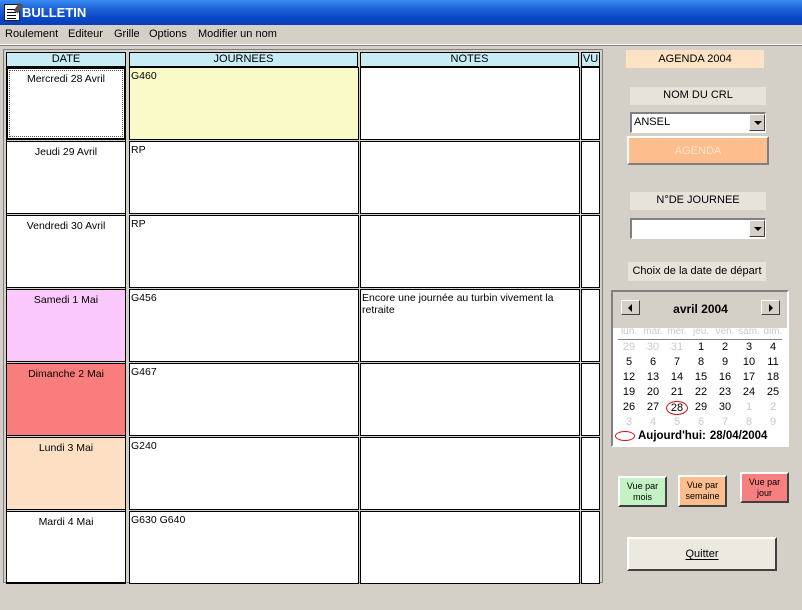 This screenshot has height=610, width=802. I want to click on window-title: BULLETIN, so click(54, 12).